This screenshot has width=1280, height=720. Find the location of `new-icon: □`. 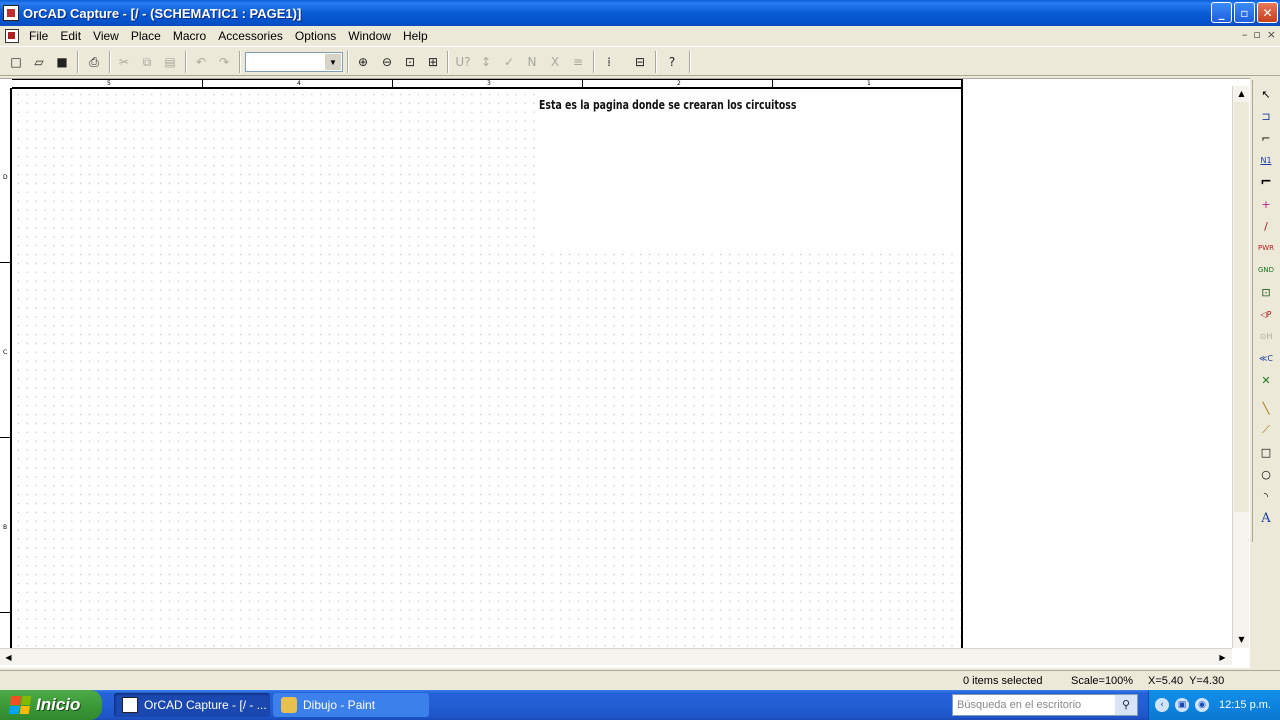

new-icon: □ is located at coordinates (16, 62).